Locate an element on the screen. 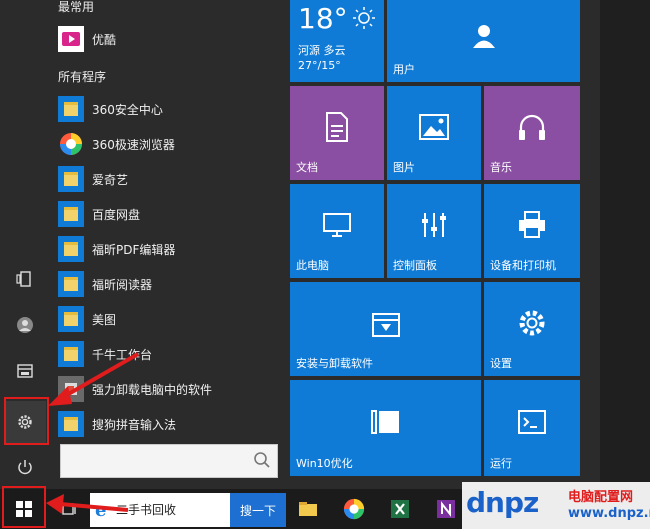  weather-tile: 18° 河源 多云 27°/15° is located at coordinates (337, 41).